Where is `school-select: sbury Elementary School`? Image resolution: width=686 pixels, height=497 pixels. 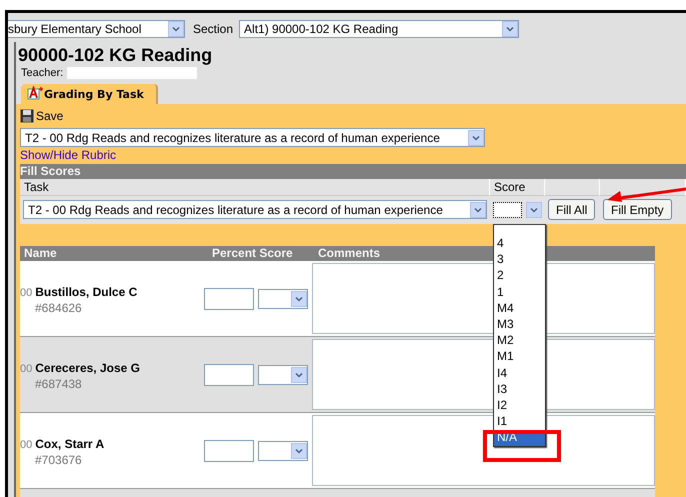 school-select: sbury Elementary School is located at coordinates (96, 29).